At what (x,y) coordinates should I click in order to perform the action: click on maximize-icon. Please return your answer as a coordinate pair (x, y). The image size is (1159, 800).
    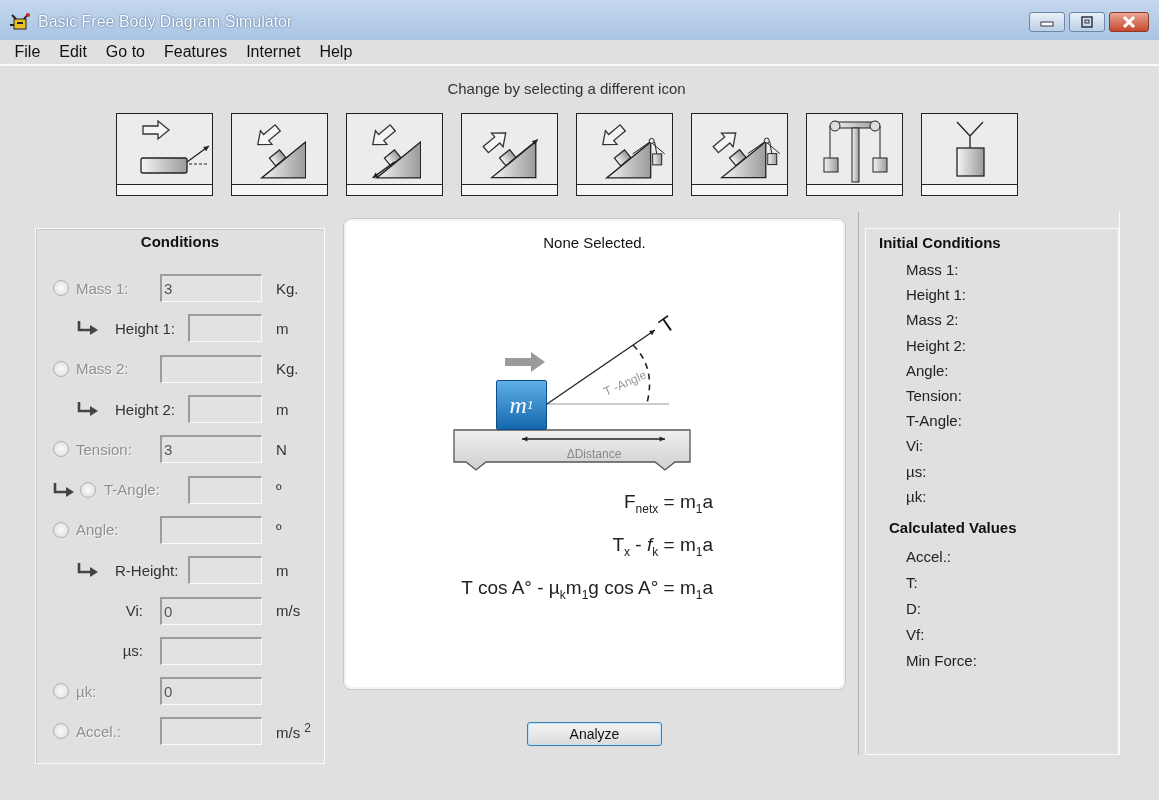
    Looking at the image, I should click on (1087, 22).